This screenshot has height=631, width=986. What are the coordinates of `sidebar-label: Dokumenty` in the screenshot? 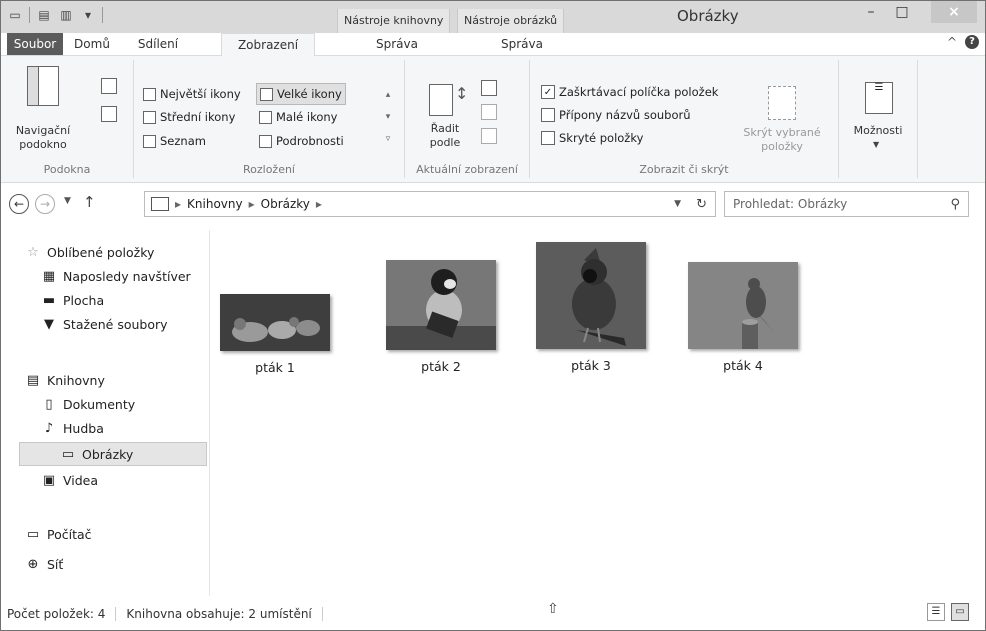 It's located at (99, 404).